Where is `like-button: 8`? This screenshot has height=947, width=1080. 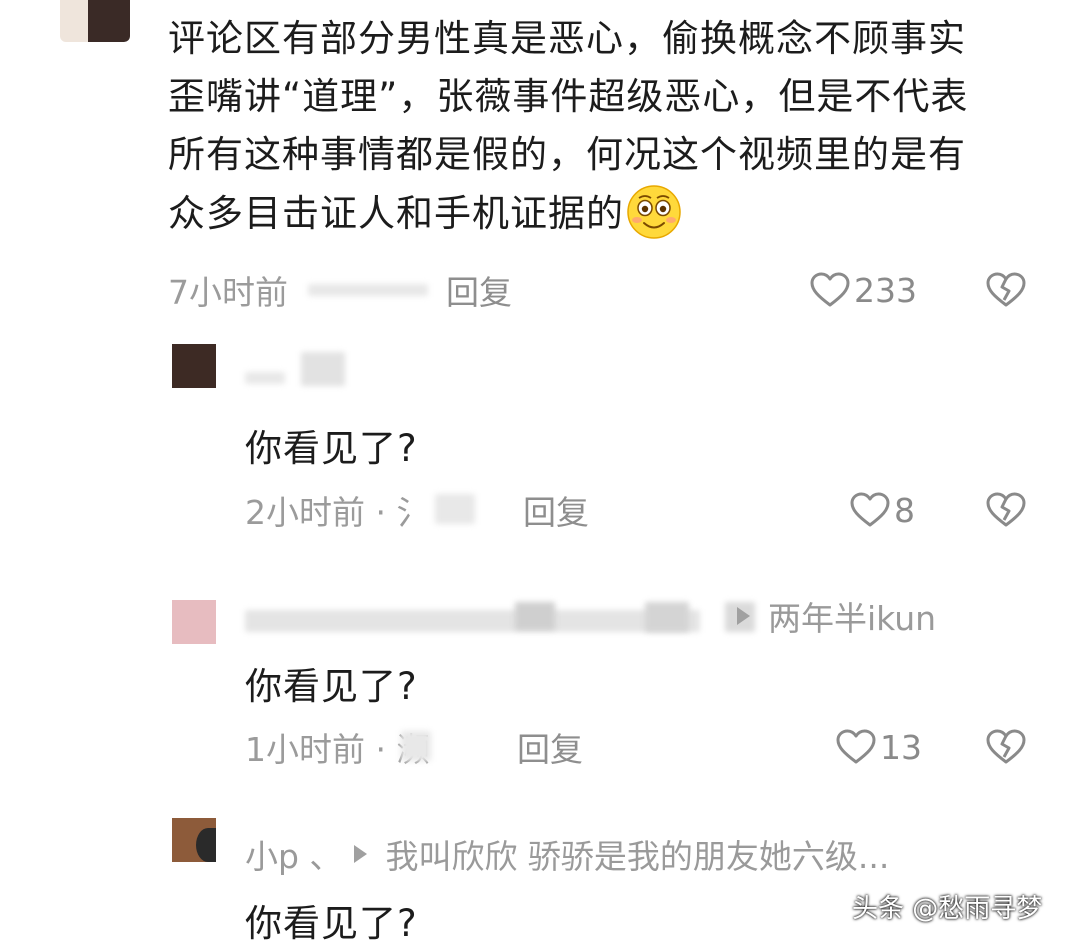 like-button: 8 is located at coordinates (882, 510).